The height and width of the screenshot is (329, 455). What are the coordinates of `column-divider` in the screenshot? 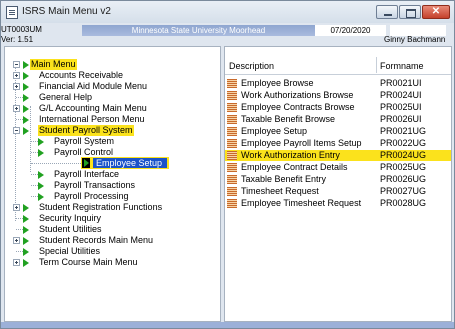 It's located at (376, 65).